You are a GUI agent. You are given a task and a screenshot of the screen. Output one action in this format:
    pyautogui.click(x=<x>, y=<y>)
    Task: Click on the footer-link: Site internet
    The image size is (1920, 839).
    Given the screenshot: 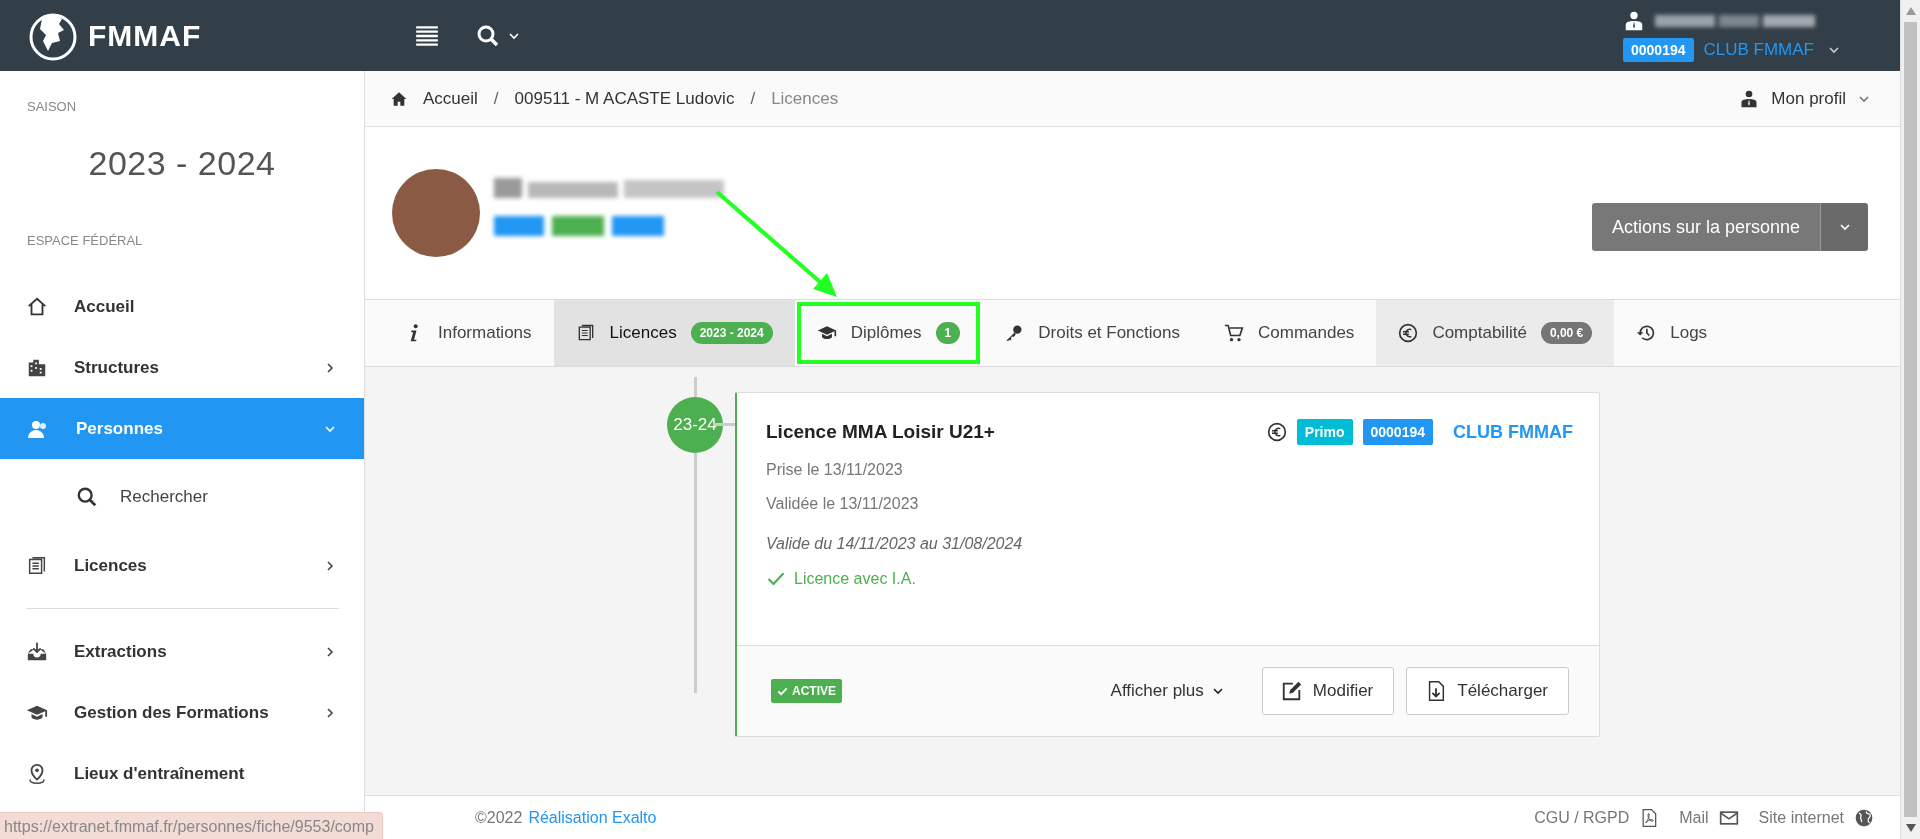 What is the action you would take?
    pyautogui.click(x=1816, y=817)
    